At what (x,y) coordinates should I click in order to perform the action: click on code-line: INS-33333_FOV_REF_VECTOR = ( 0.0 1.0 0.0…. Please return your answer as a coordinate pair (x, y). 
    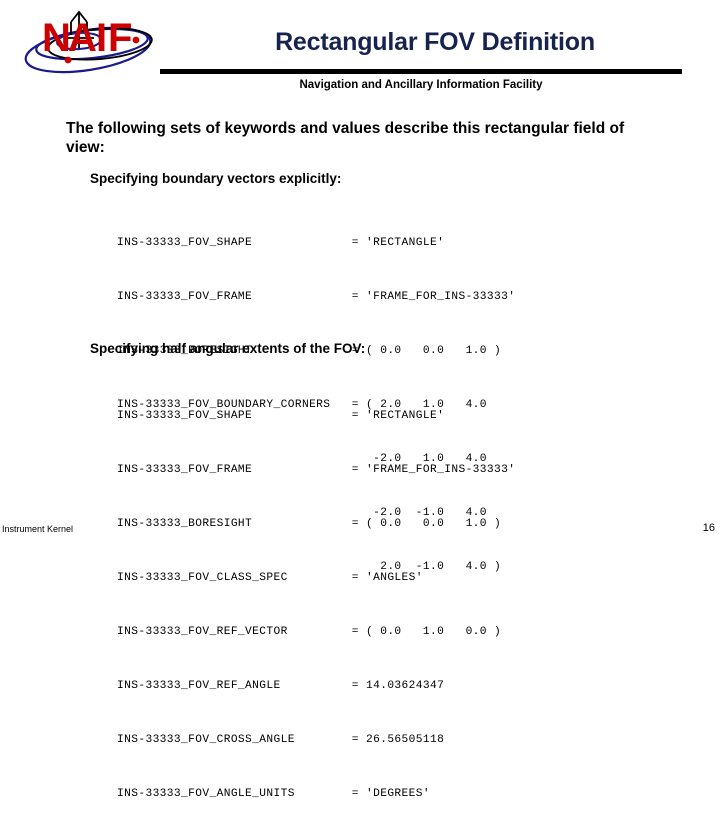
    Looking at the image, I should click on (309, 632).